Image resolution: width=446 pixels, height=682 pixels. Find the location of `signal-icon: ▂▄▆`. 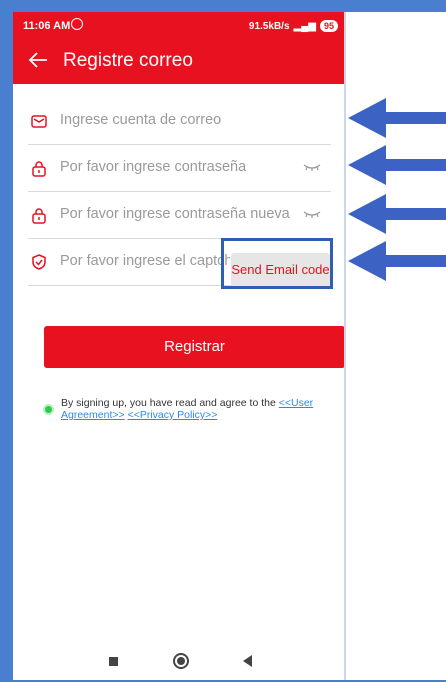

signal-icon: ▂▄▆ is located at coordinates (304, 26).